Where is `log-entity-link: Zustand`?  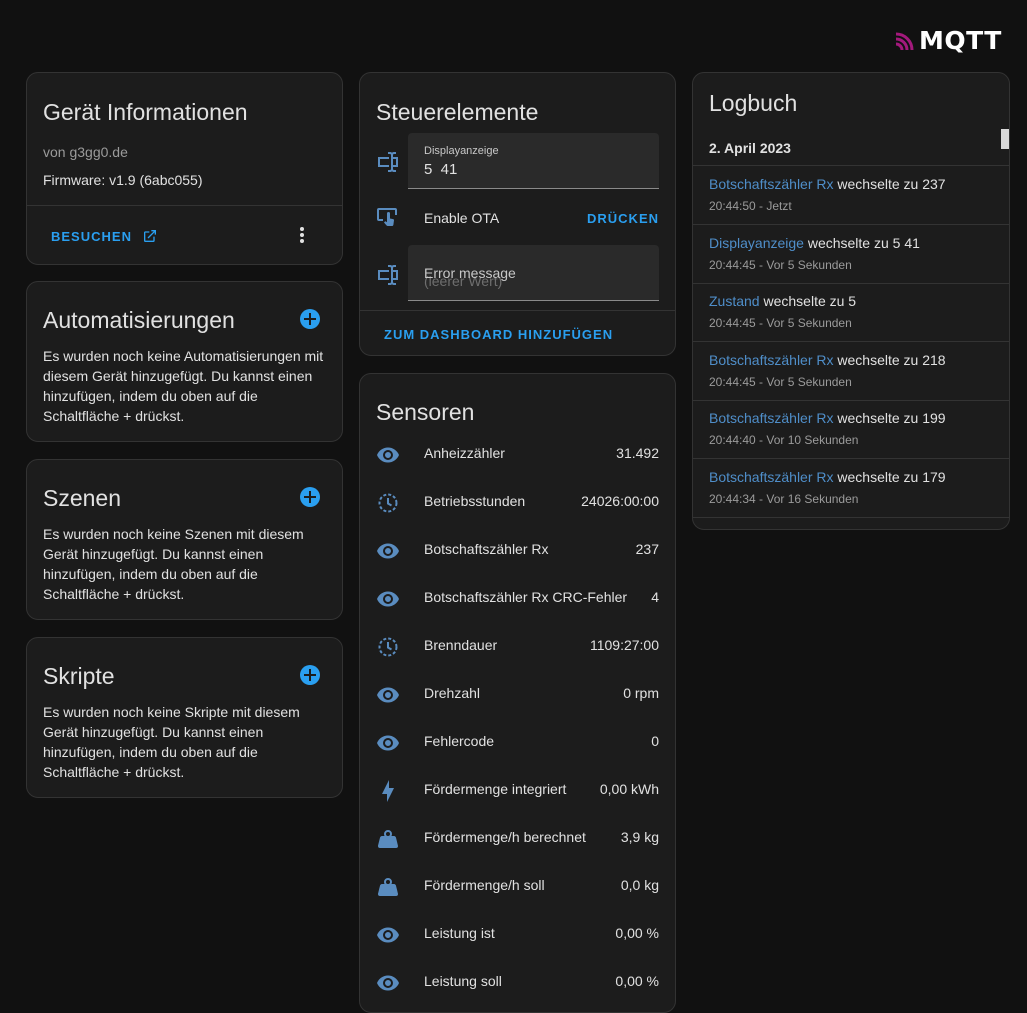
log-entity-link: Zustand is located at coordinates (734, 301).